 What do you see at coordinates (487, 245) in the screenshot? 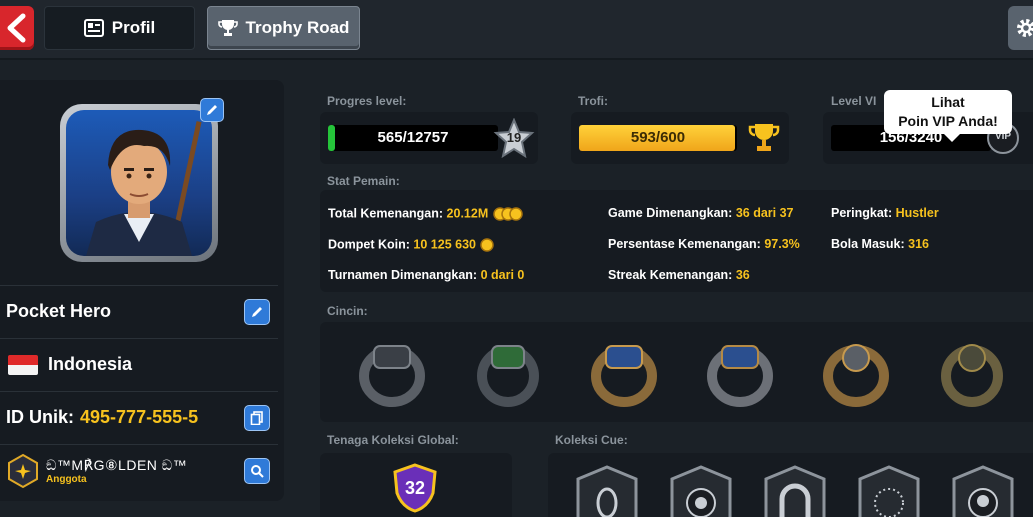
I see `coin-icon` at bounding box center [487, 245].